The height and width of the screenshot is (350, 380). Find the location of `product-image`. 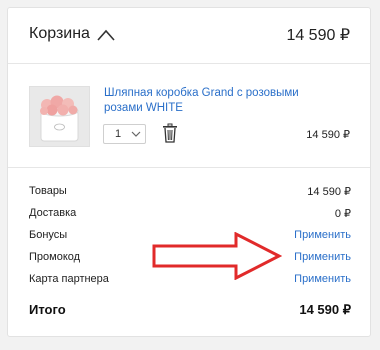

product-image is located at coordinates (59, 116).